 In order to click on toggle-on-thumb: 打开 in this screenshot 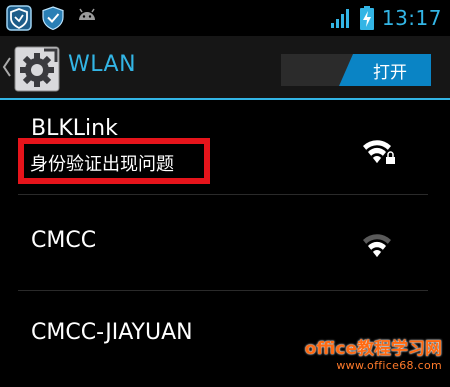, I will do `click(385, 70)`.